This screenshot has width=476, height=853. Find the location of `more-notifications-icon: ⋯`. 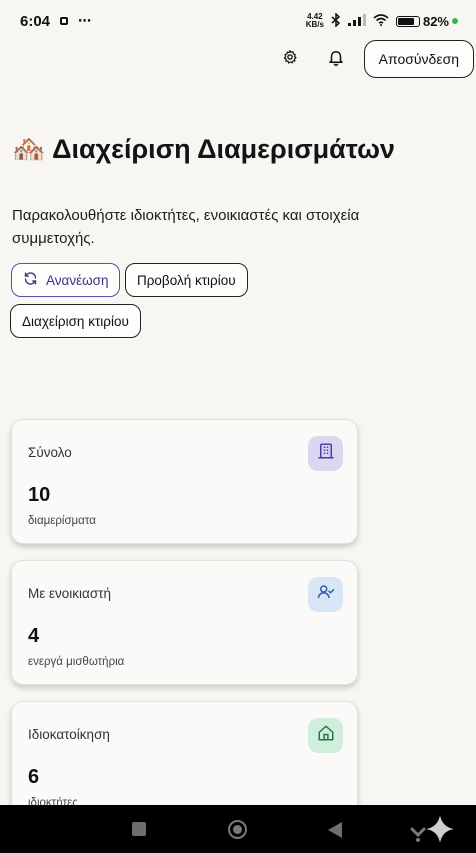

more-notifications-icon: ⋯ is located at coordinates (85, 20).